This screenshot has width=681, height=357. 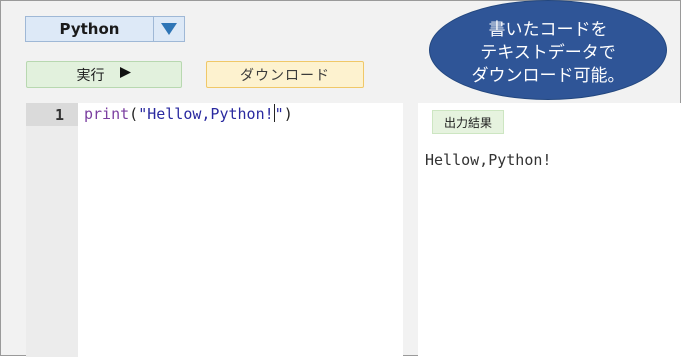 I want to click on output-text: Hellow,Python!, so click(x=488, y=160).